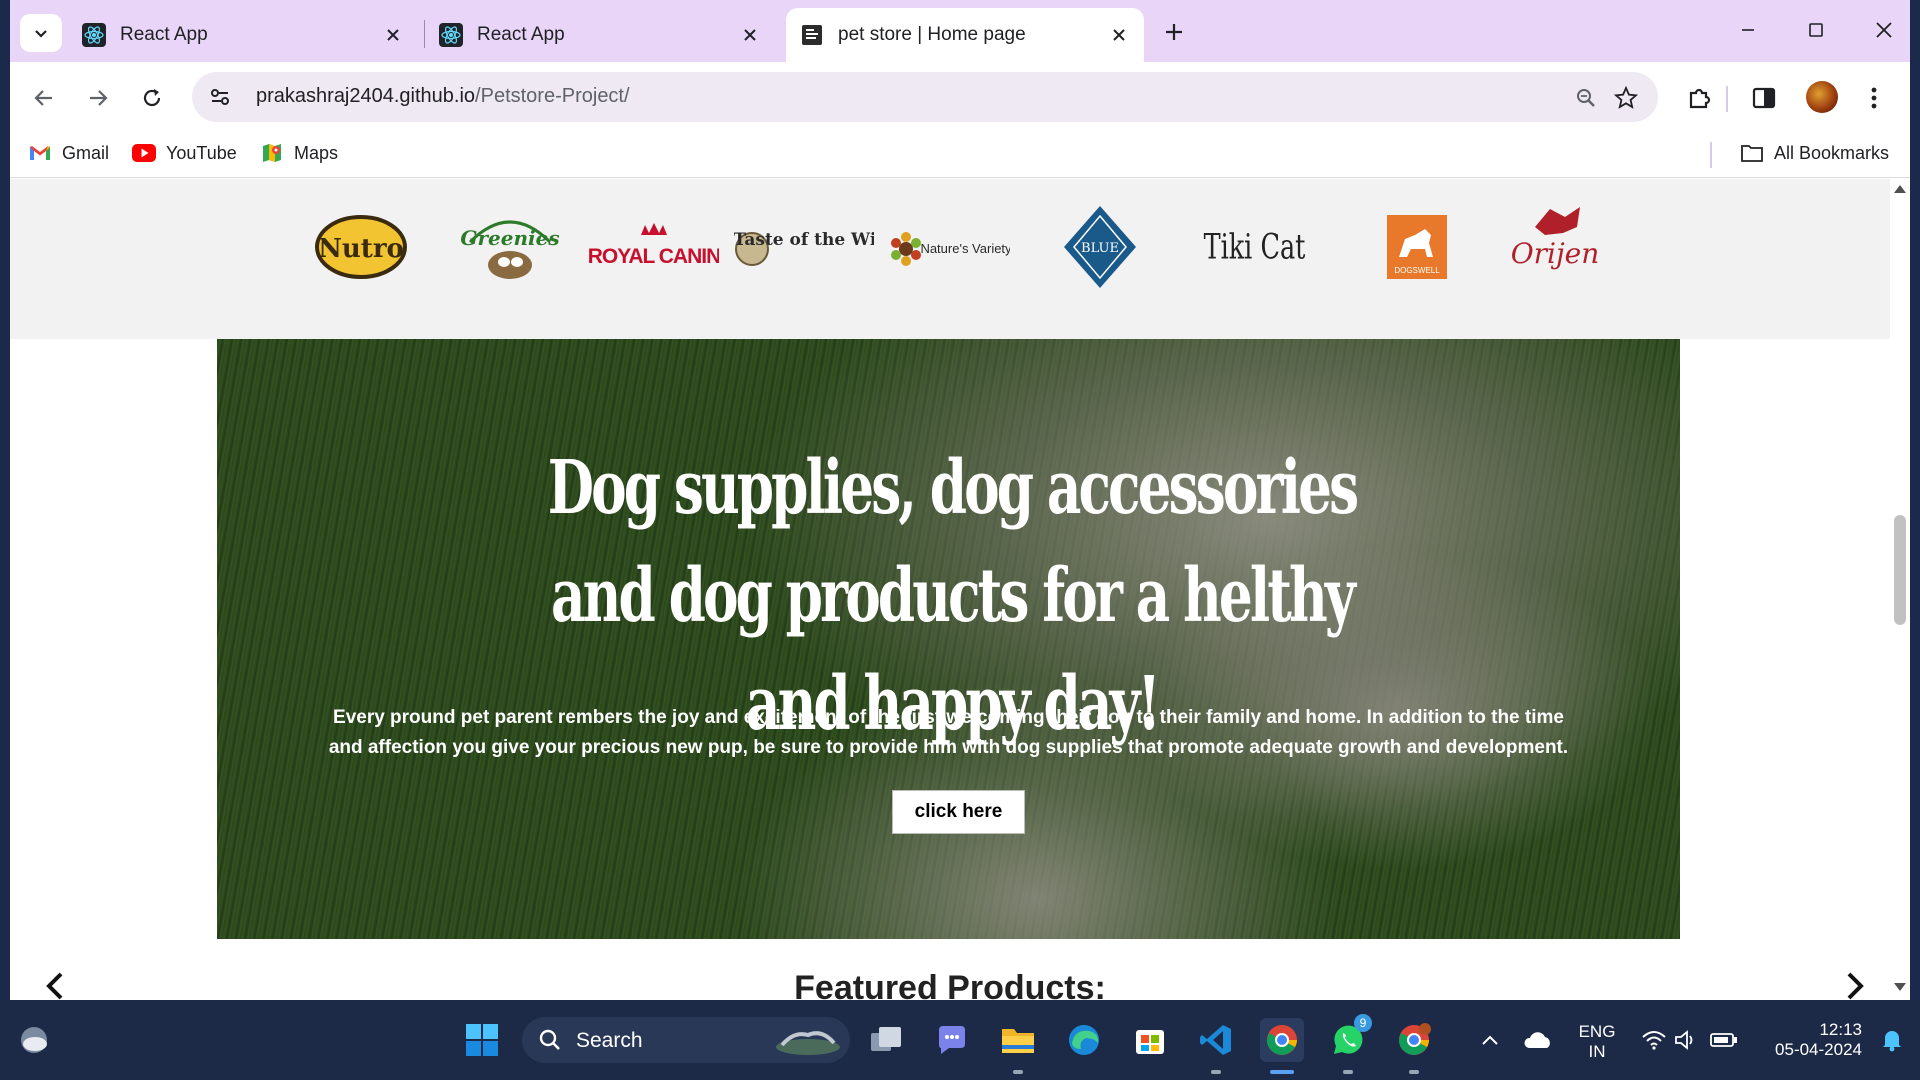  What do you see at coordinates (1892, 1040) in the screenshot?
I see `notifications-button` at bounding box center [1892, 1040].